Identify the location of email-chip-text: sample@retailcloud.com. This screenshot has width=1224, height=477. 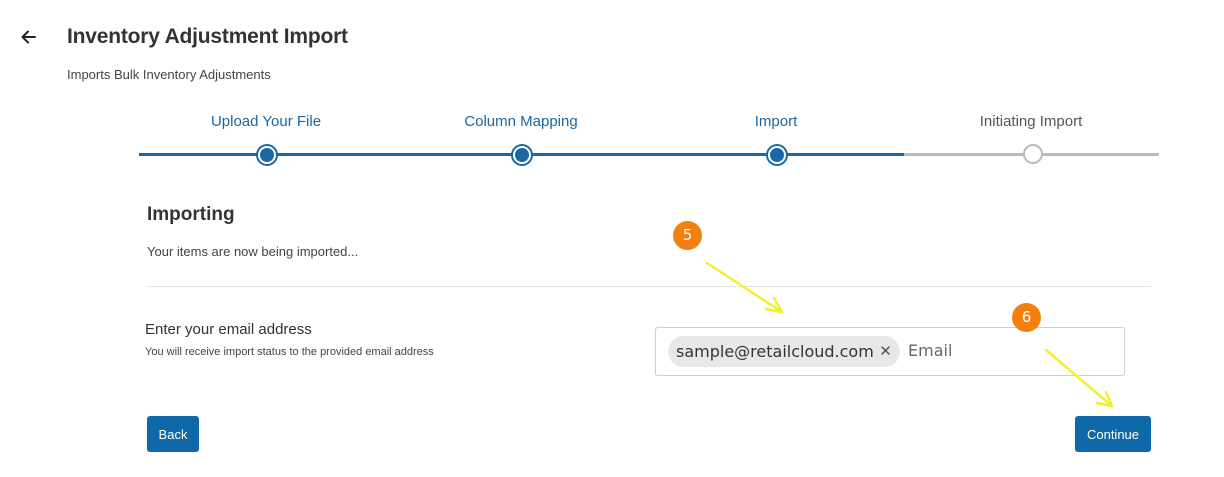
(775, 351).